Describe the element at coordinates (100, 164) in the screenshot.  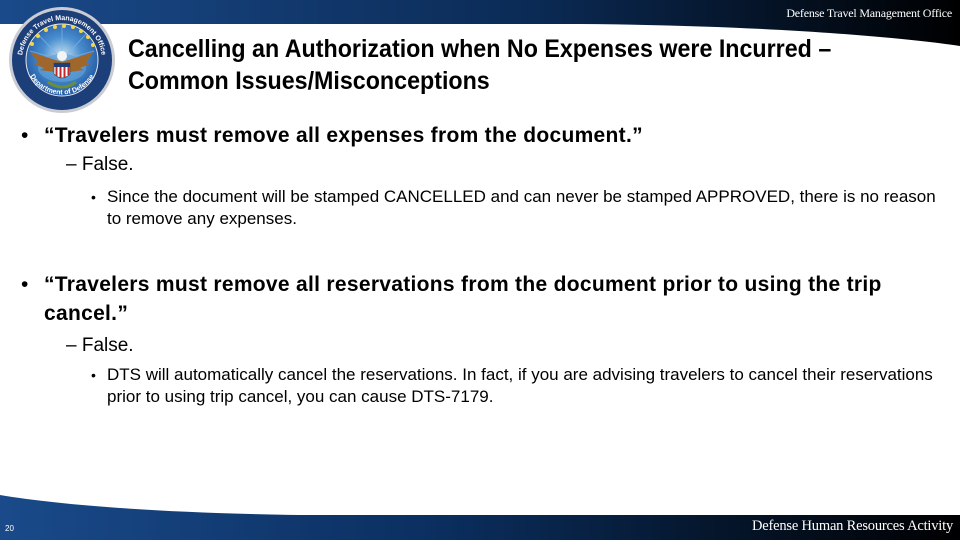
I see `verdict-1: – False.` at that location.